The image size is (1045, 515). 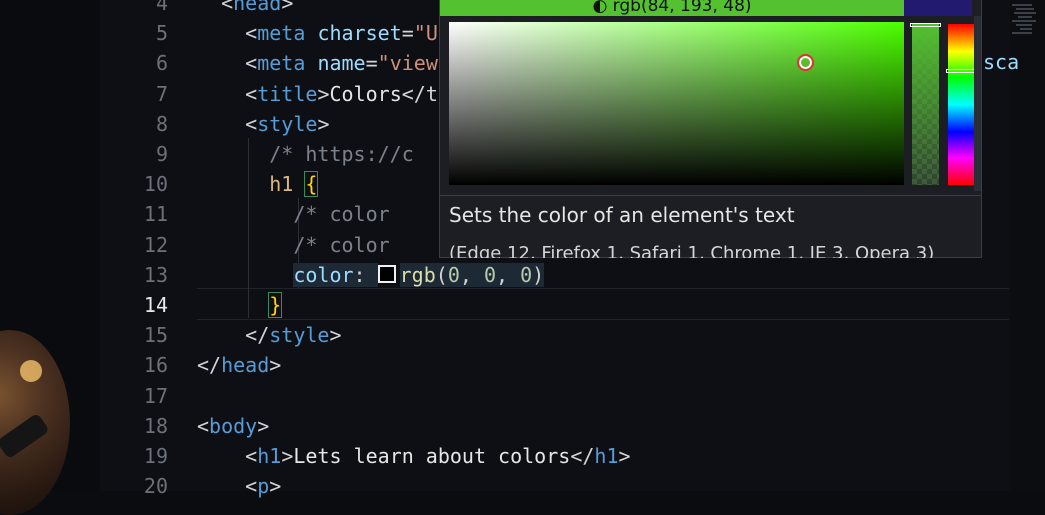 I want to click on line-number: 9, so click(x=161, y=154).